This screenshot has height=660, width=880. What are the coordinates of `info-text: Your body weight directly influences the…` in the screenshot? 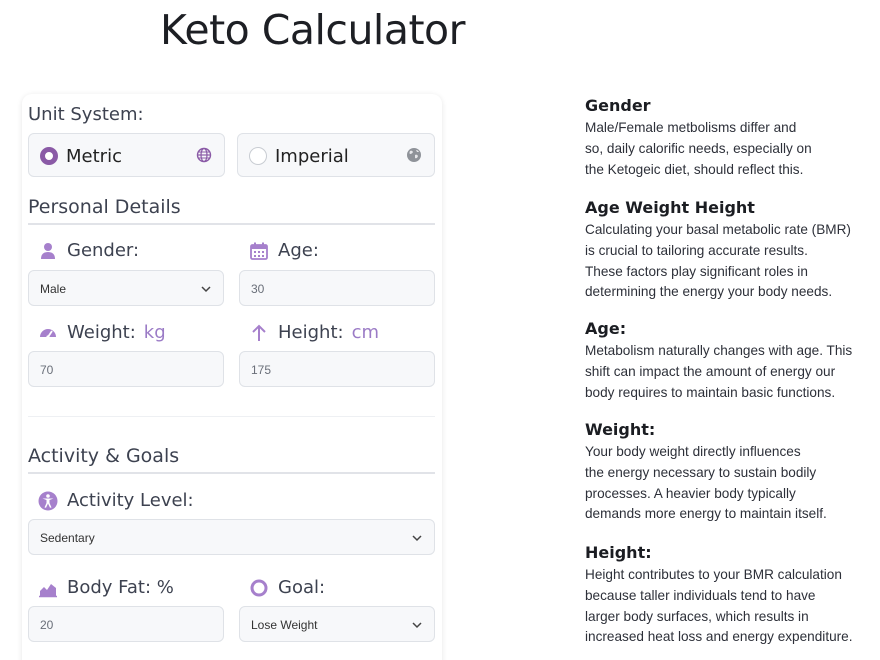 It's located at (706, 483).